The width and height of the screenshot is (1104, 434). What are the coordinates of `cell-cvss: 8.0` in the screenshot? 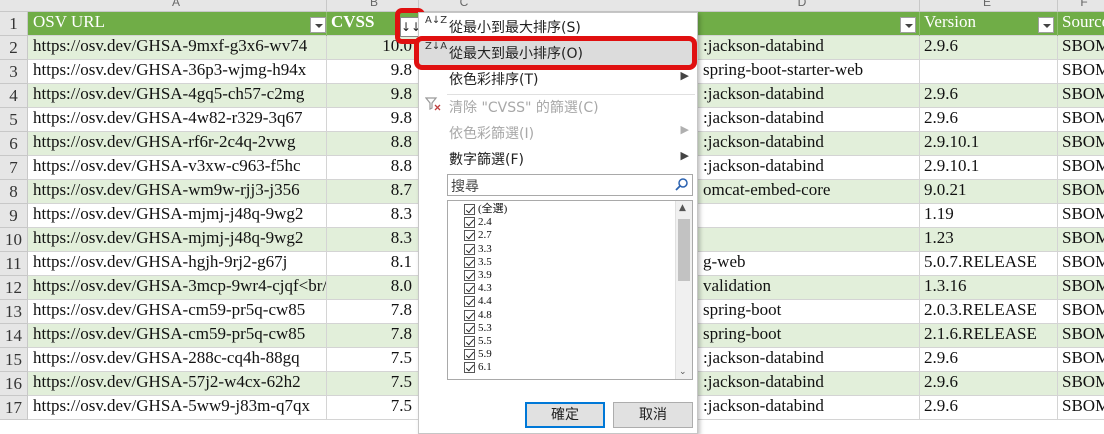 It's located at (372, 288).